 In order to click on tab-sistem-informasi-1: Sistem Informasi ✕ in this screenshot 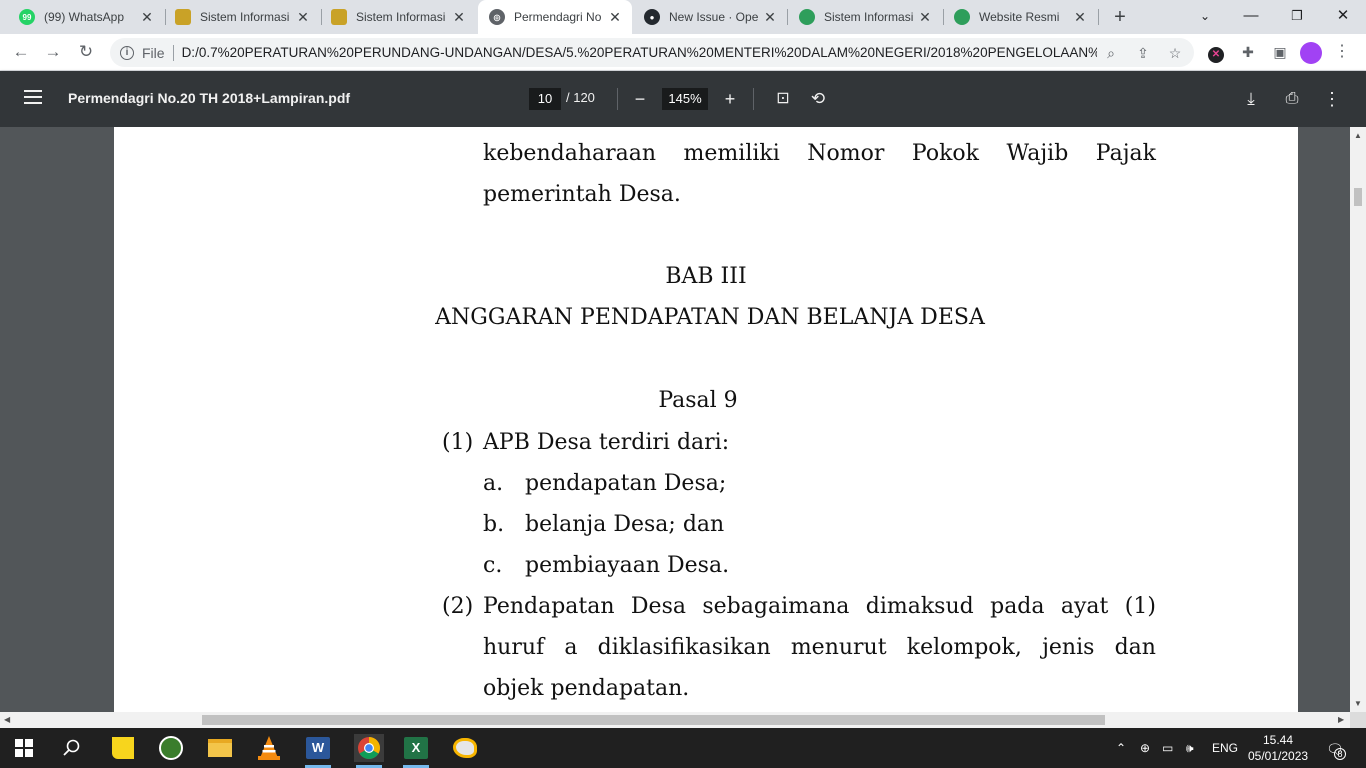, I will do `click(242, 17)`.